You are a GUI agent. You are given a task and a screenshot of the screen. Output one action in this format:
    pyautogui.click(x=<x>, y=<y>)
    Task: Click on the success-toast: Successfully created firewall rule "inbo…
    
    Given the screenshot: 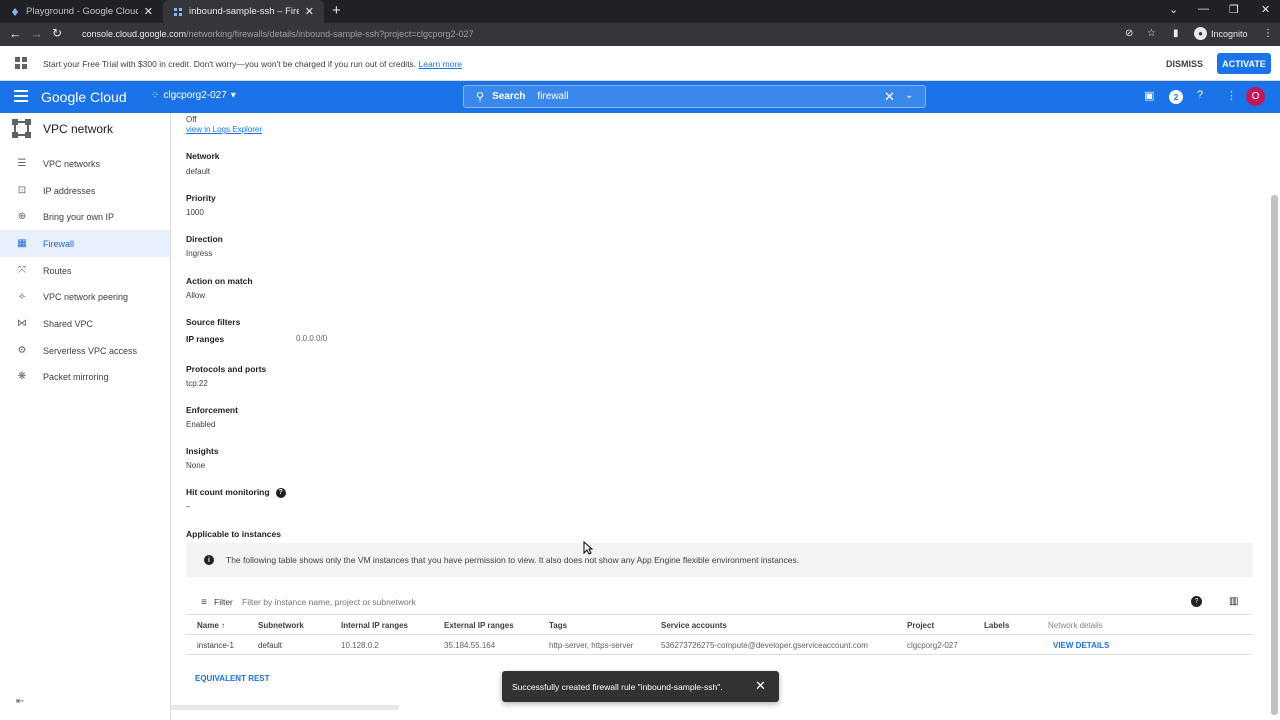 What is the action you would take?
    pyautogui.click(x=640, y=686)
    